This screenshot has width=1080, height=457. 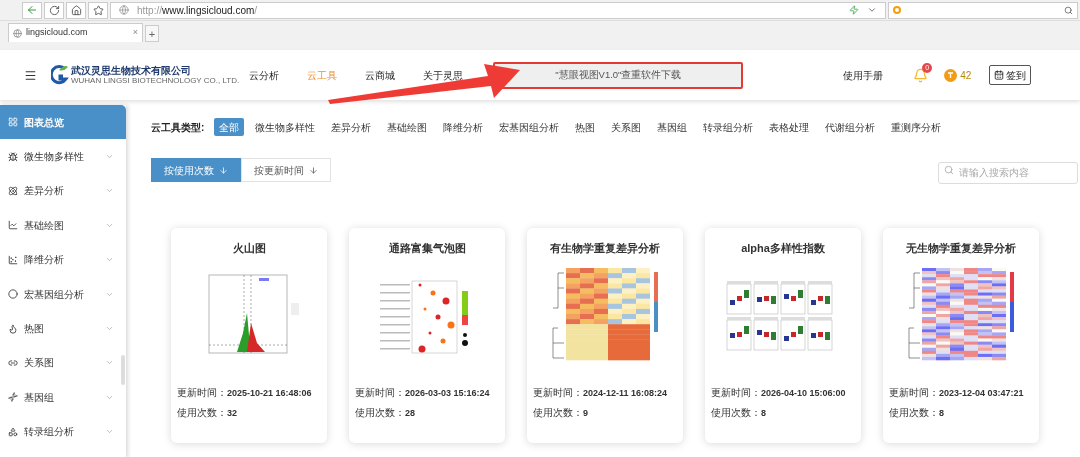 I want to click on update-time: 更新时间：2026-04-10 15:06:00, so click(x=778, y=392).